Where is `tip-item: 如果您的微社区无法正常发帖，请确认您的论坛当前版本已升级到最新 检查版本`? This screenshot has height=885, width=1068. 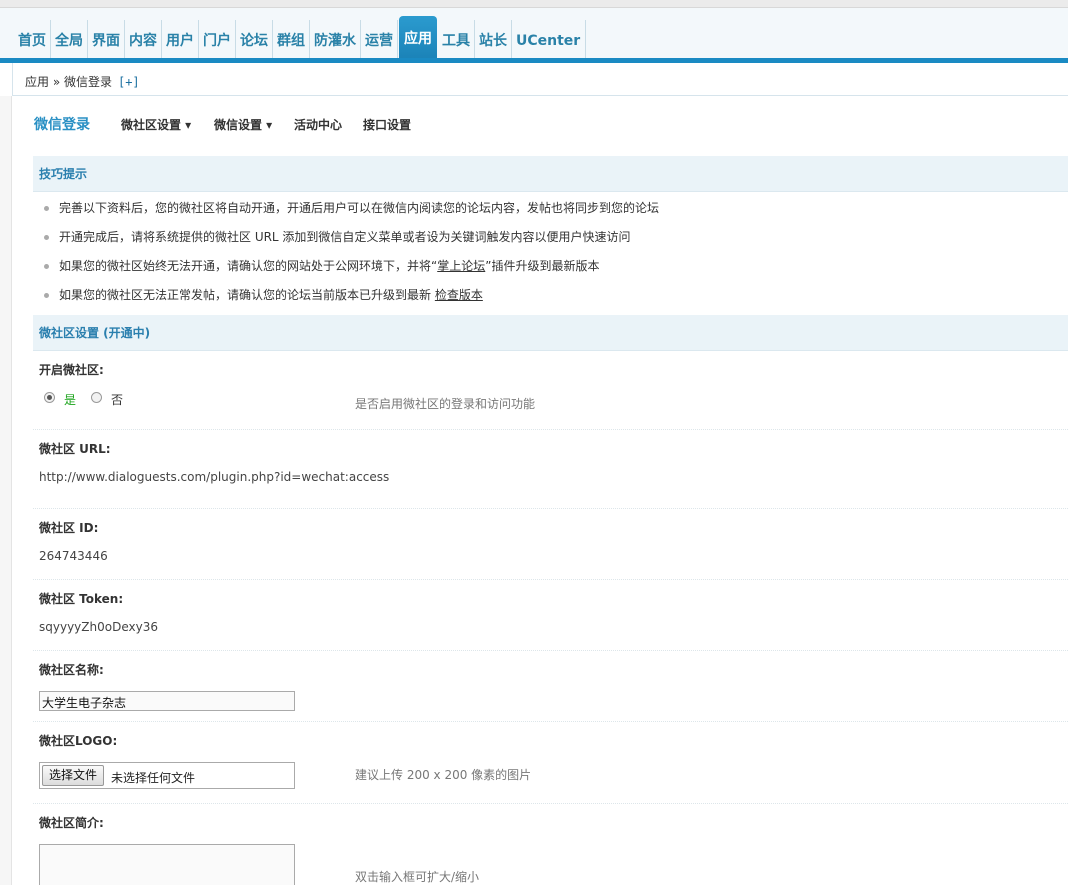 tip-item: 如果您的微社区无法正常发帖，请确认您的论坛当前版本已升级到最新 检查版本 is located at coordinates (555, 295).